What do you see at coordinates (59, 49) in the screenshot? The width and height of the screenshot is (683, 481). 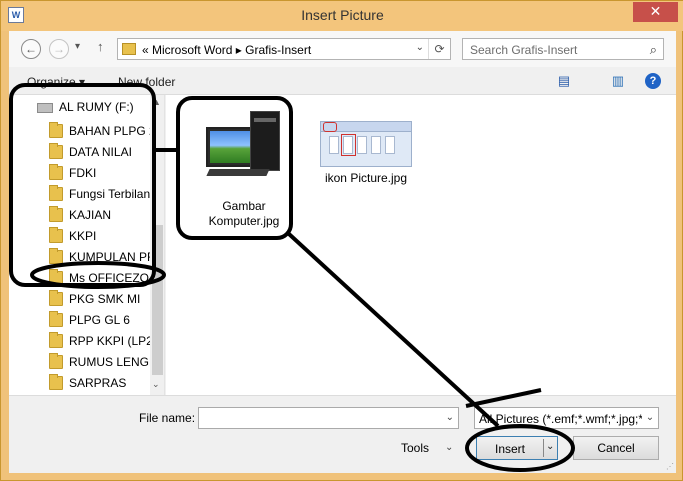 I see `forward-button: →` at bounding box center [59, 49].